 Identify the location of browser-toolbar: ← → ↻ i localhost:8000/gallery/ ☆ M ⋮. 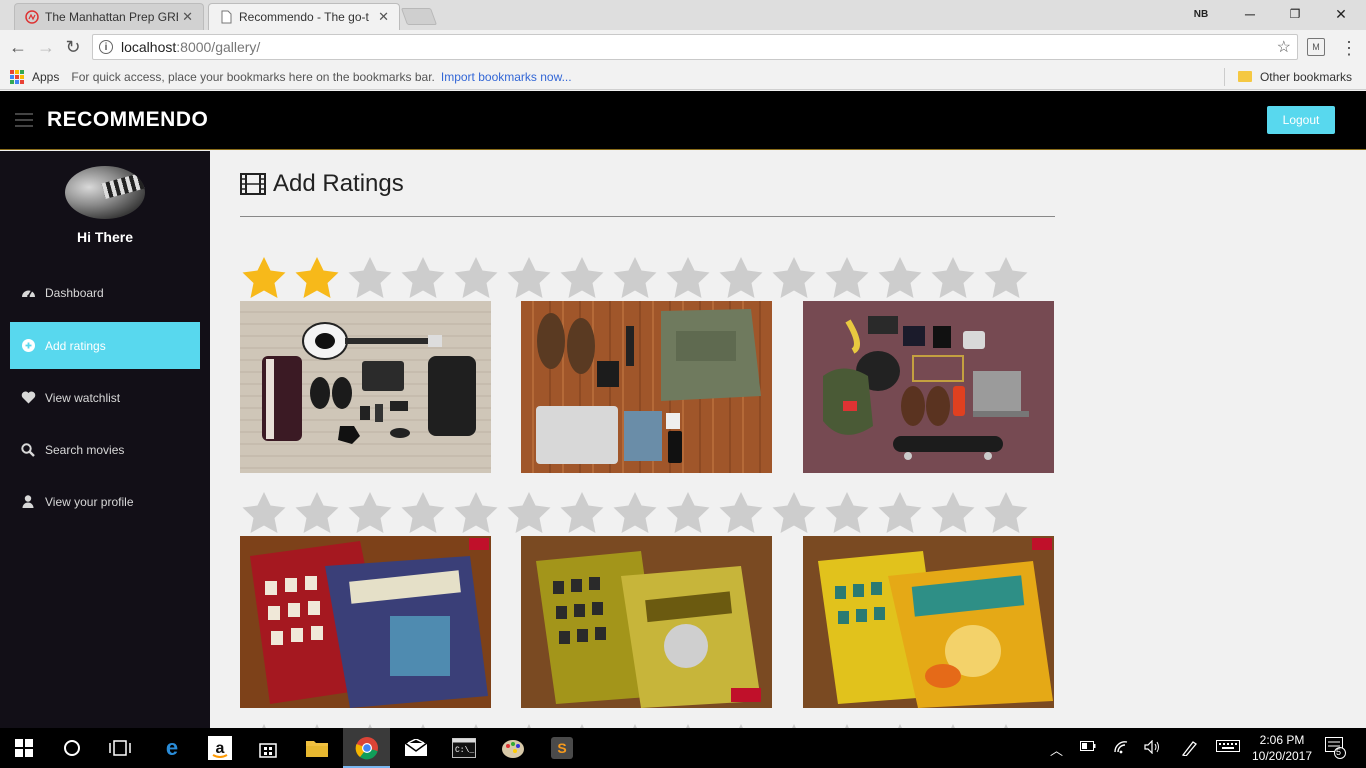
(683, 47).